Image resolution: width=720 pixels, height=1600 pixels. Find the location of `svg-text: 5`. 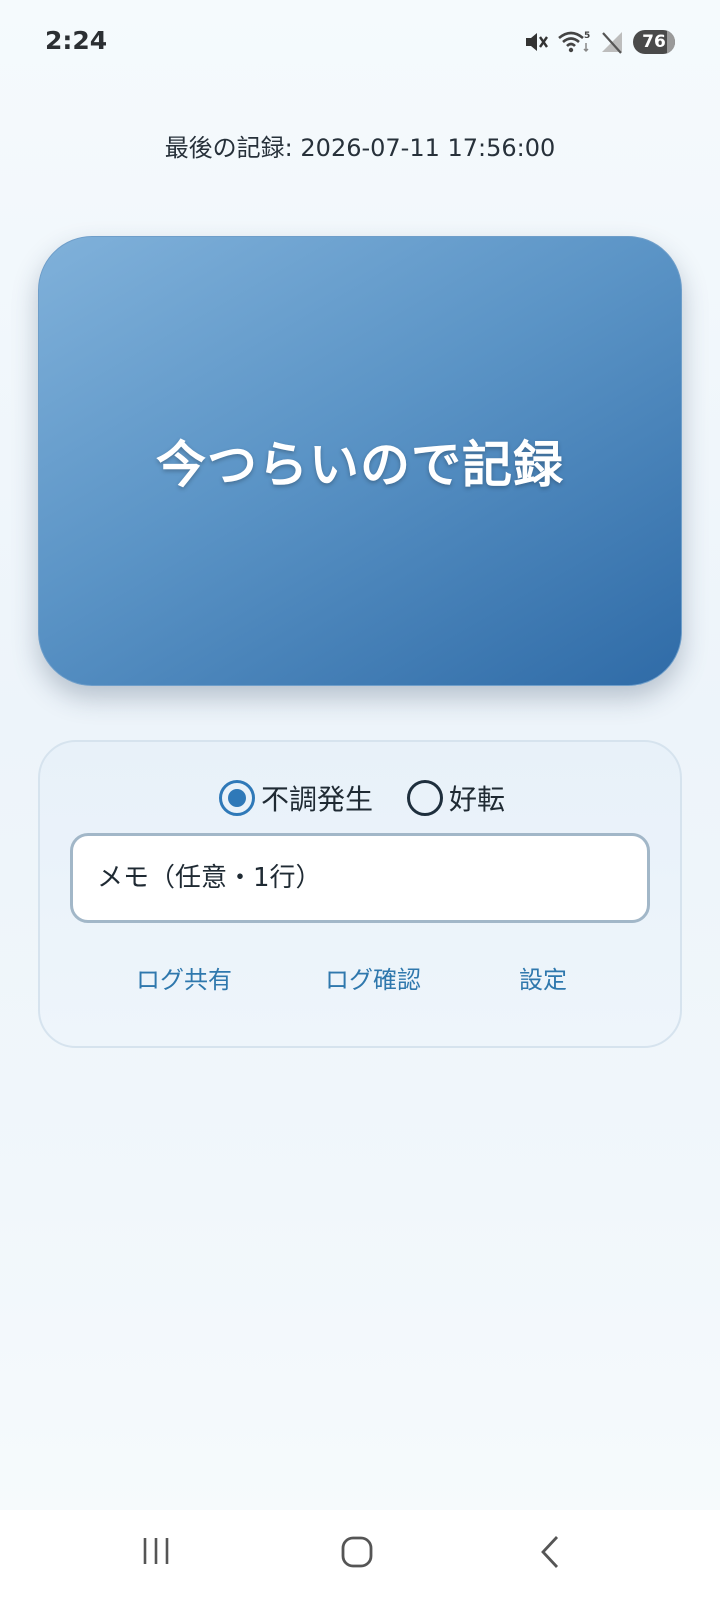

svg-text: 5 is located at coordinates (587, 36).